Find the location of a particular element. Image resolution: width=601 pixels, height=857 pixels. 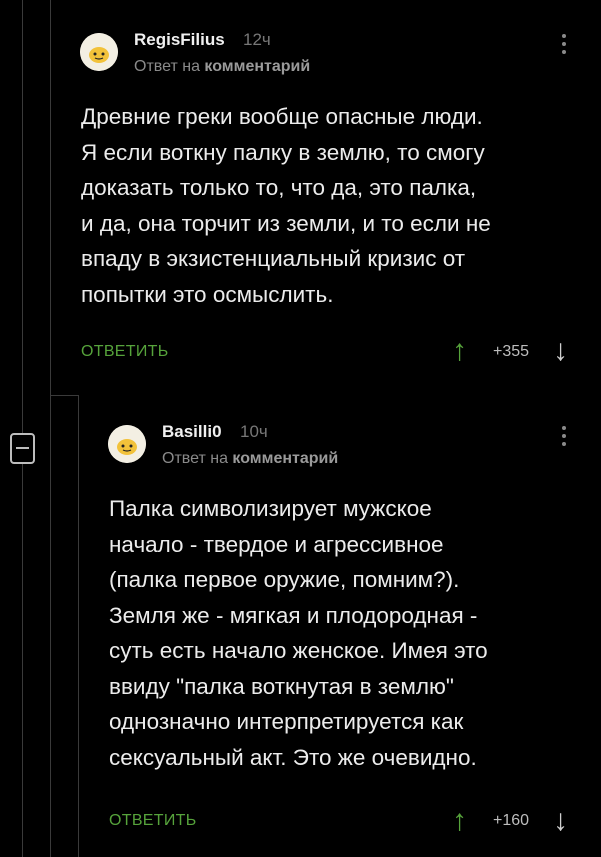

thread-line-outer-lower is located at coordinates (22, 660).